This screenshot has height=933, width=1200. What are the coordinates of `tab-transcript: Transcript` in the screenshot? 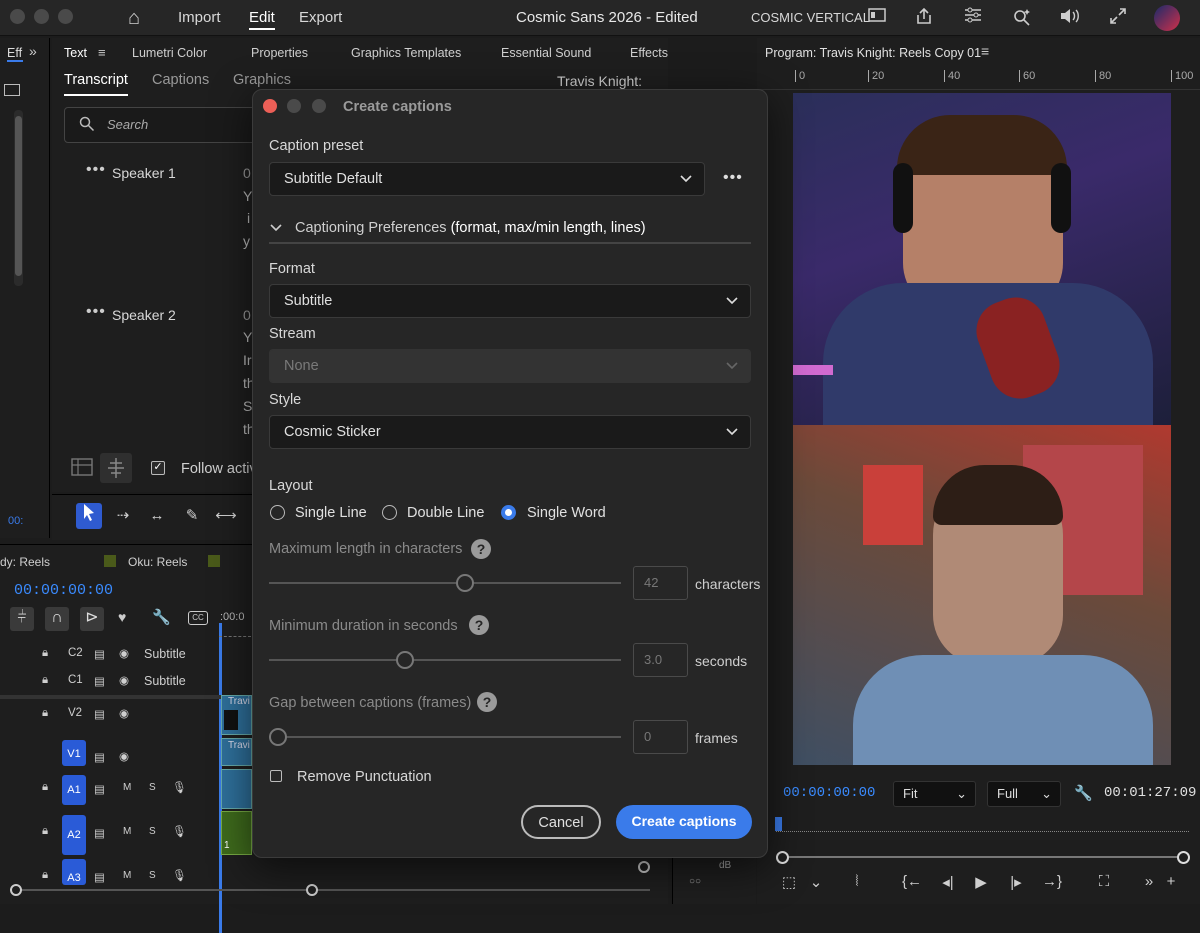 It's located at (96, 84).